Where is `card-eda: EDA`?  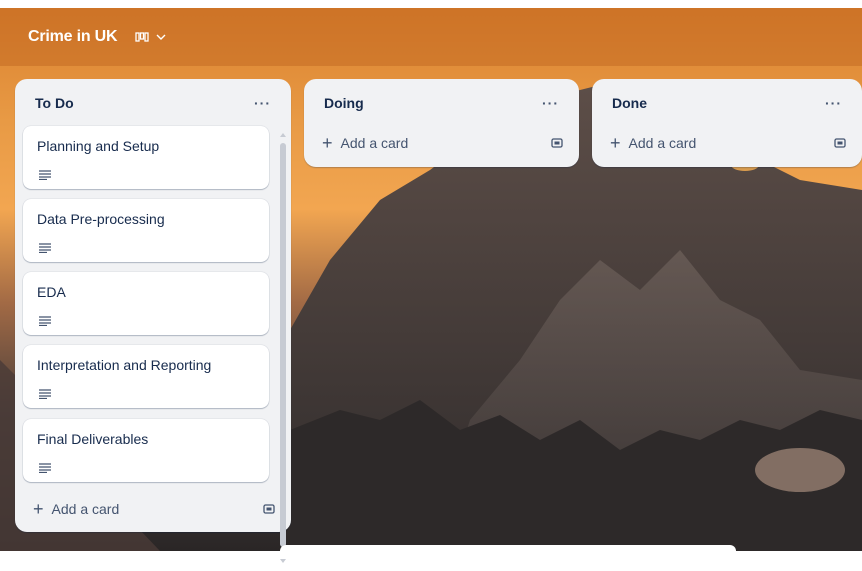
card-eda: EDA is located at coordinates (146, 303).